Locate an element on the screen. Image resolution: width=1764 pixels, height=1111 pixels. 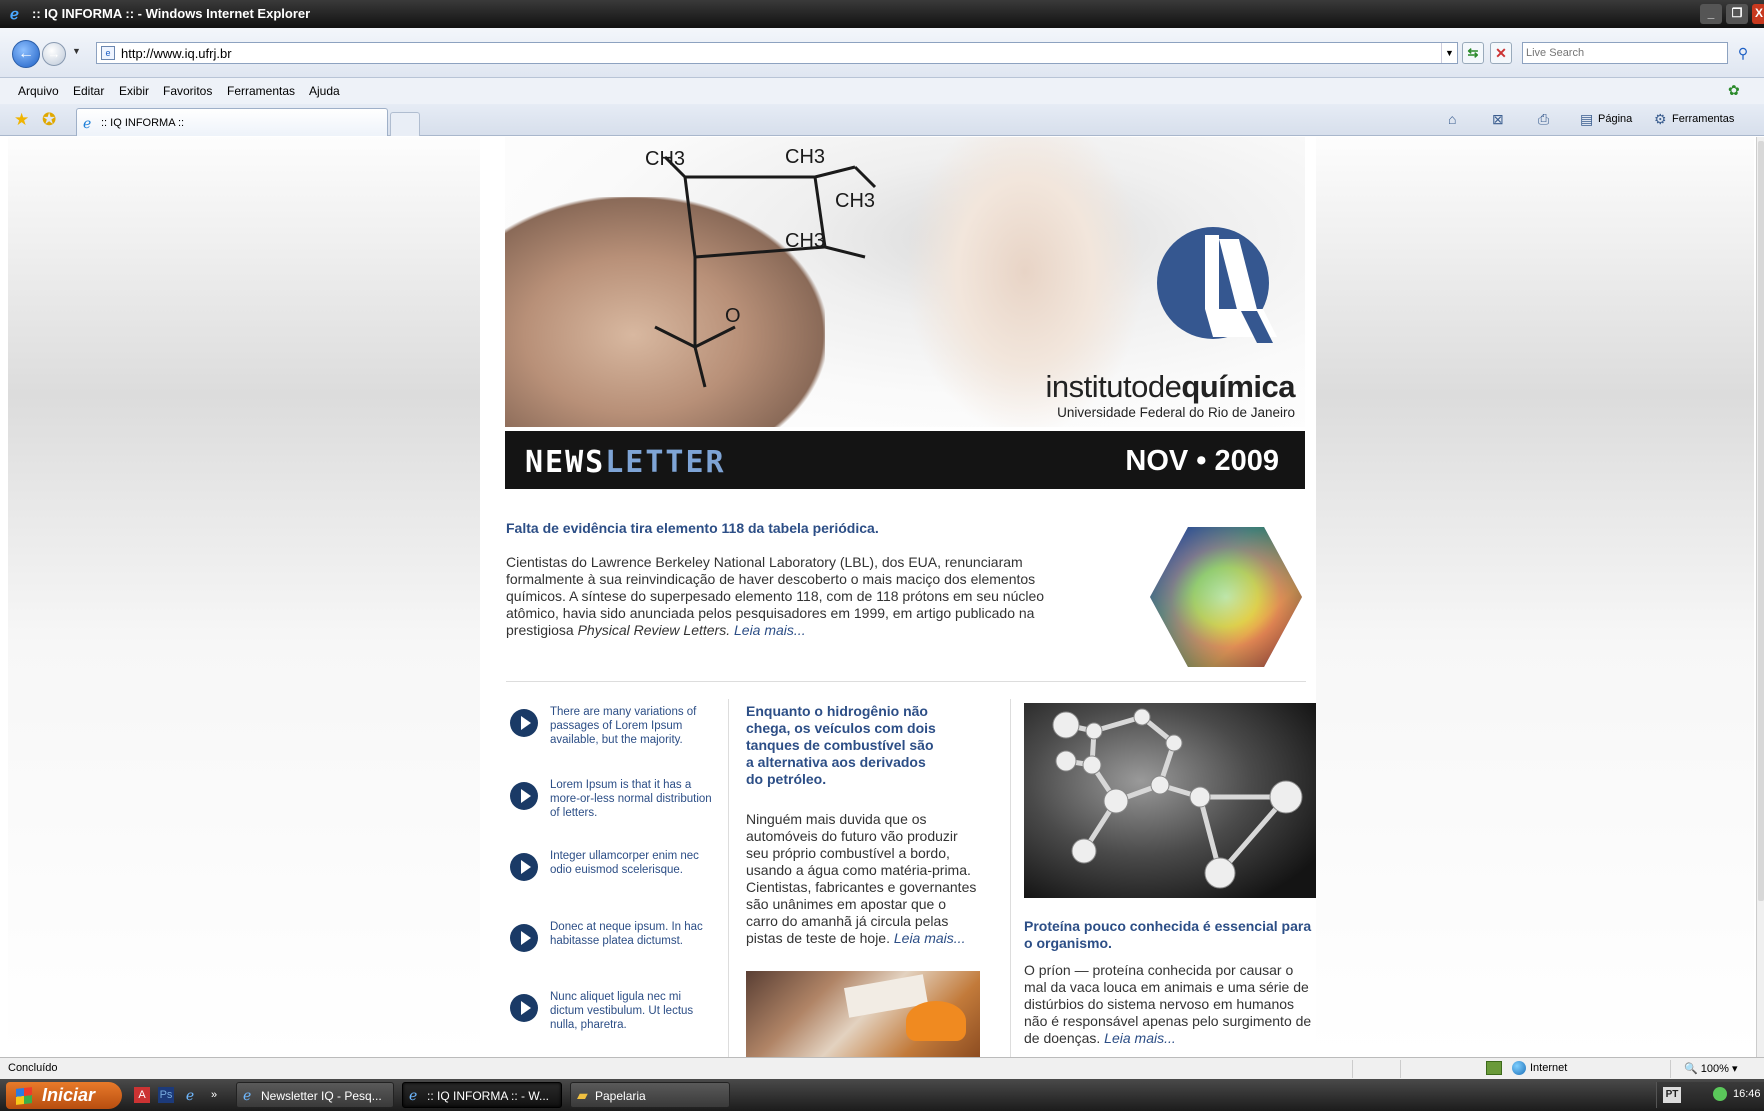
menu-favoritos: Favoritos is located at coordinates (187, 91).